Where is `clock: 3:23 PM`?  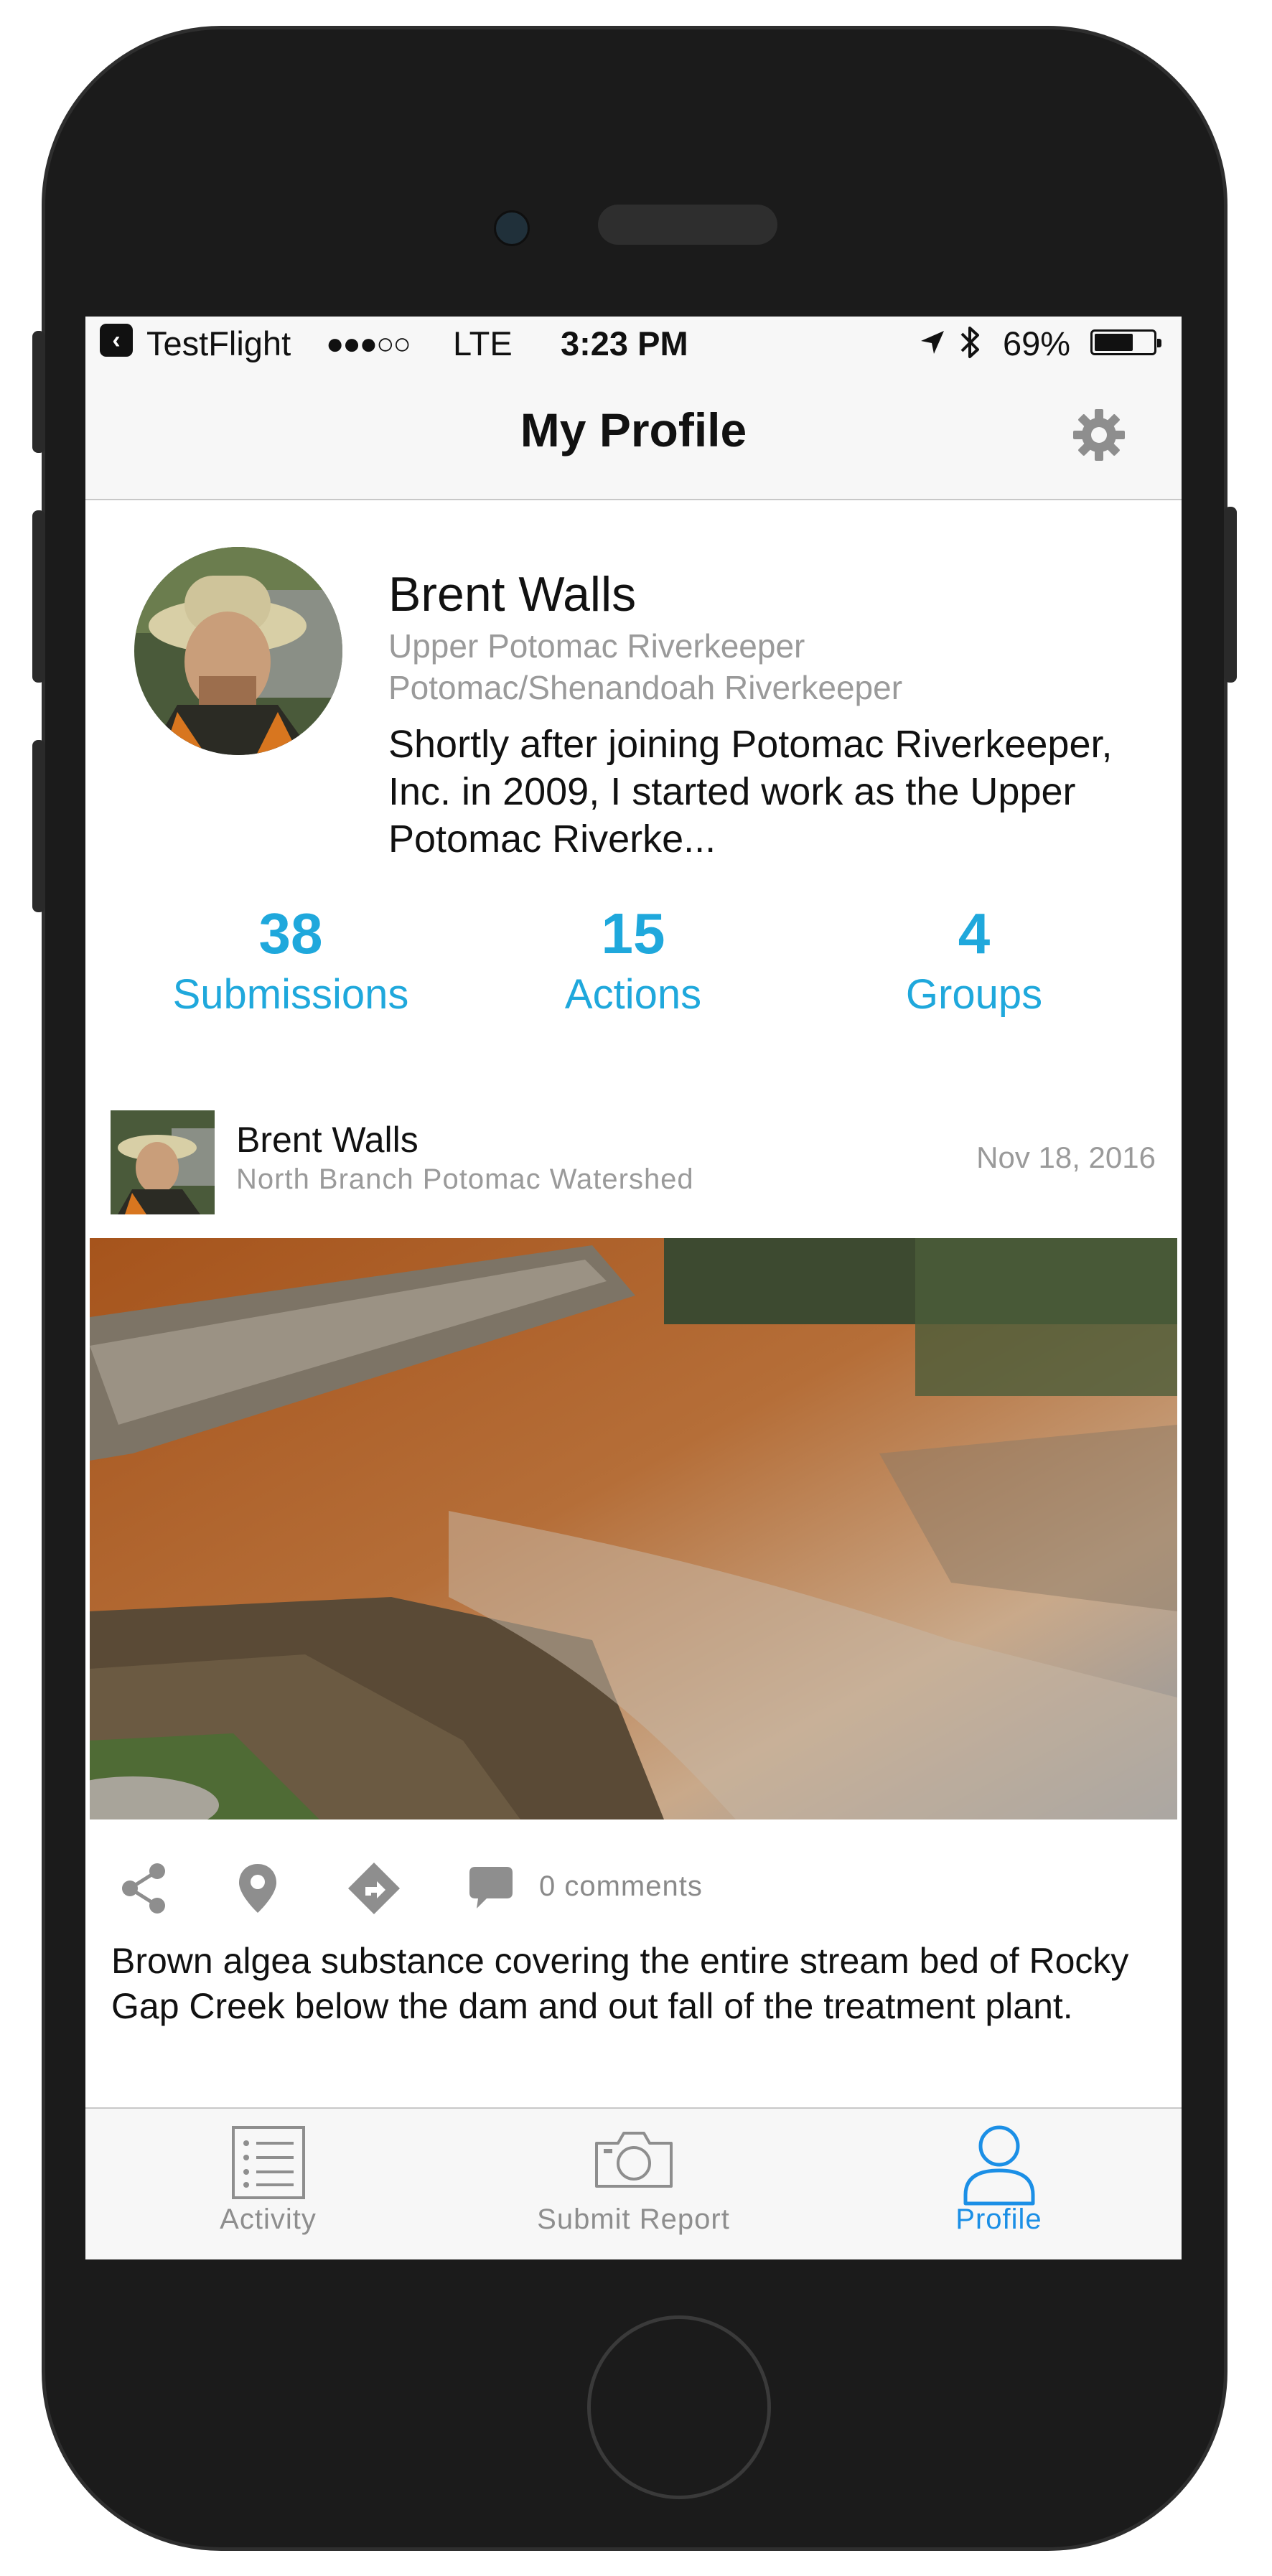
clock: 3:23 PM is located at coordinates (624, 343).